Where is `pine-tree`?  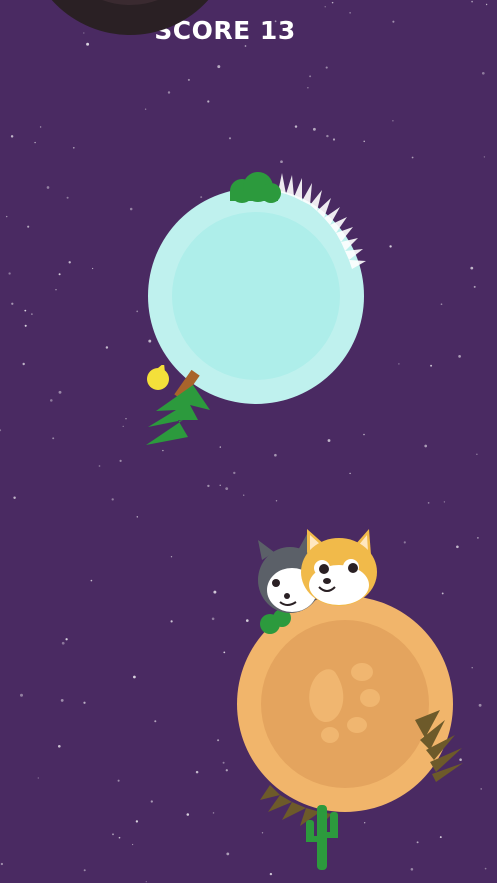
pine-tree is located at coordinates (178, 405).